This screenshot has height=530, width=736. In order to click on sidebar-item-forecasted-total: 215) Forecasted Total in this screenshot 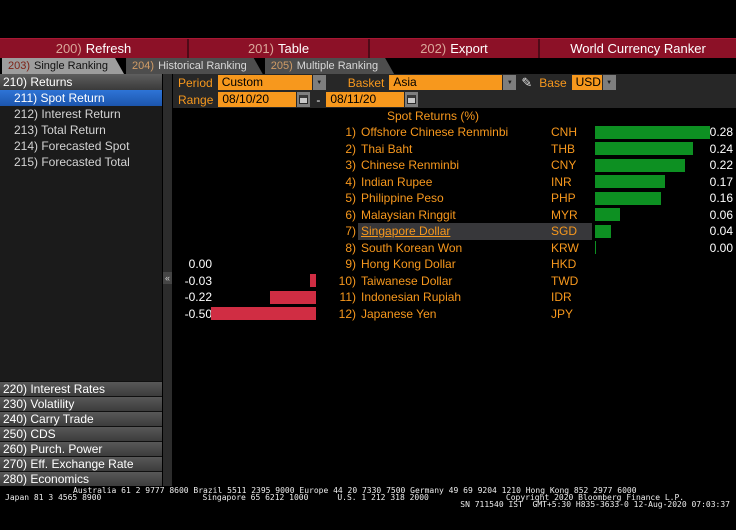, I will do `click(81, 162)`.